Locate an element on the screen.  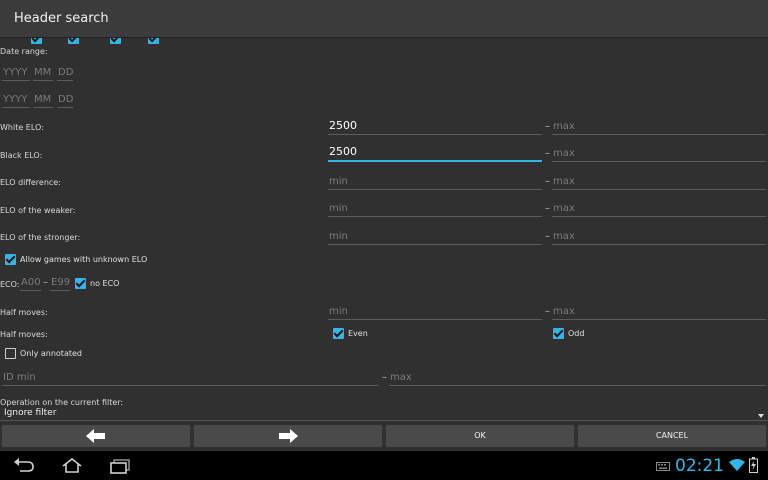
even-label: Even is located at coordinates (358, 333).